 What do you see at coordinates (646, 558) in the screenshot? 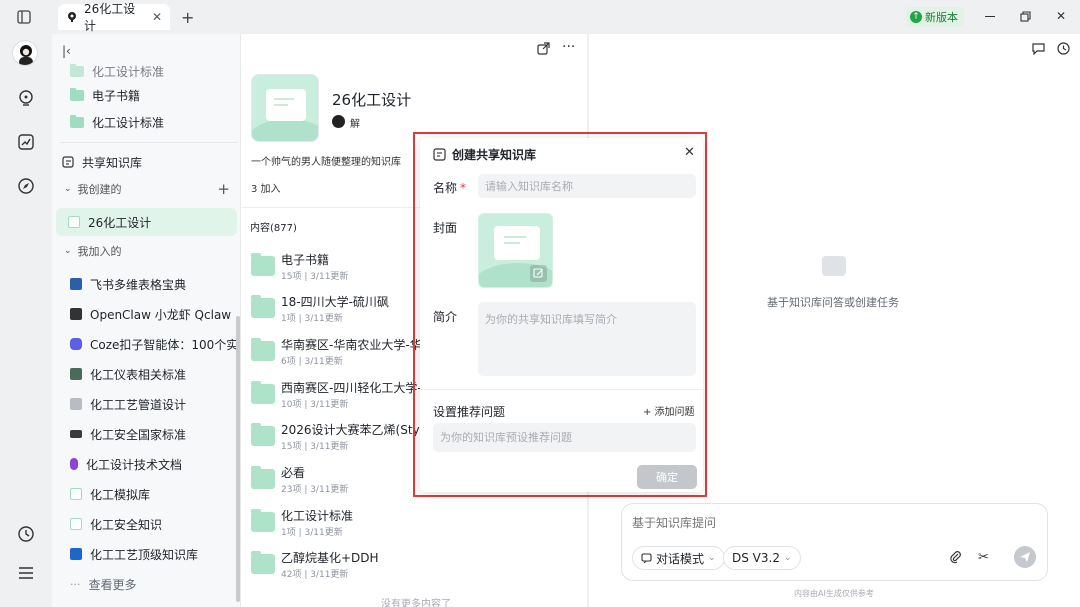
I see `chat-mode-icon` at bounding box center [646, 558].